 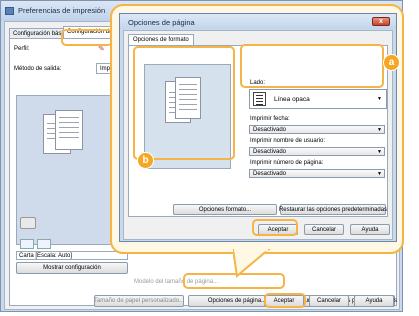 I want to click on print-user-label: Imprimir nombre de usuario:, so click(x=288, y=141).